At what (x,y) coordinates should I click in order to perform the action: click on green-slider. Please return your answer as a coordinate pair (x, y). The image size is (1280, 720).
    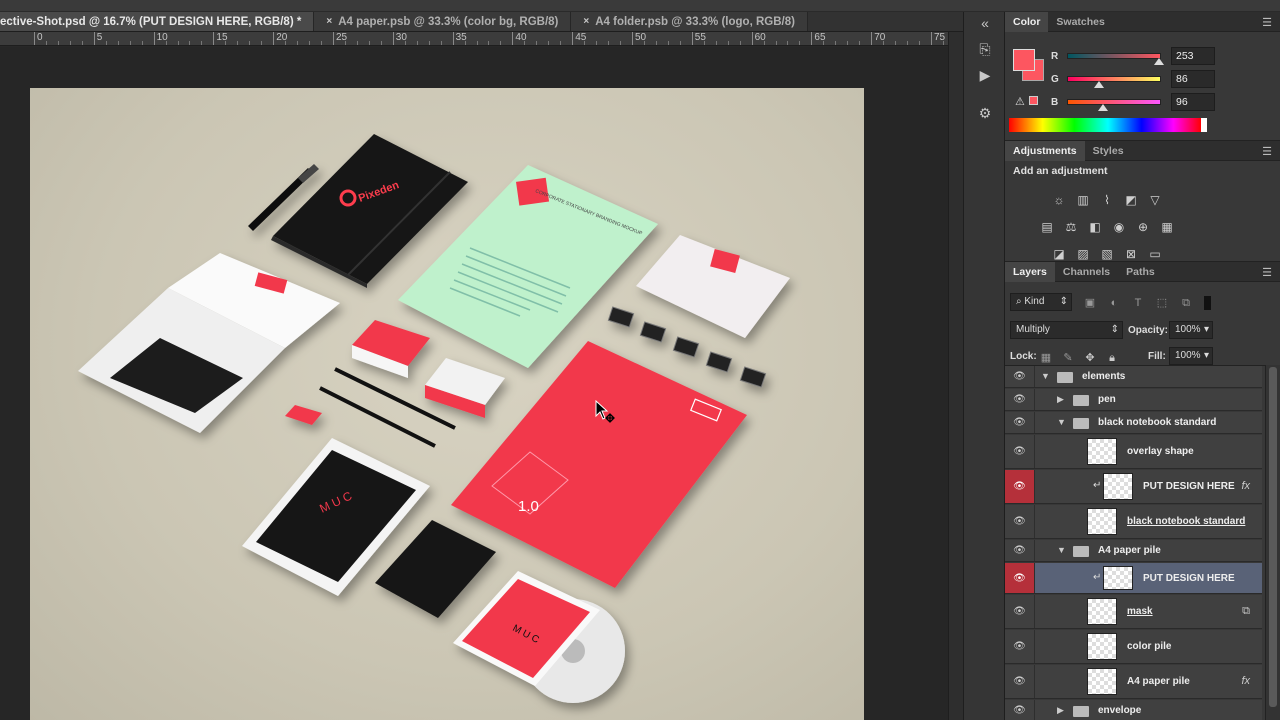
    Looking at the image, I should click on (1114, 82).